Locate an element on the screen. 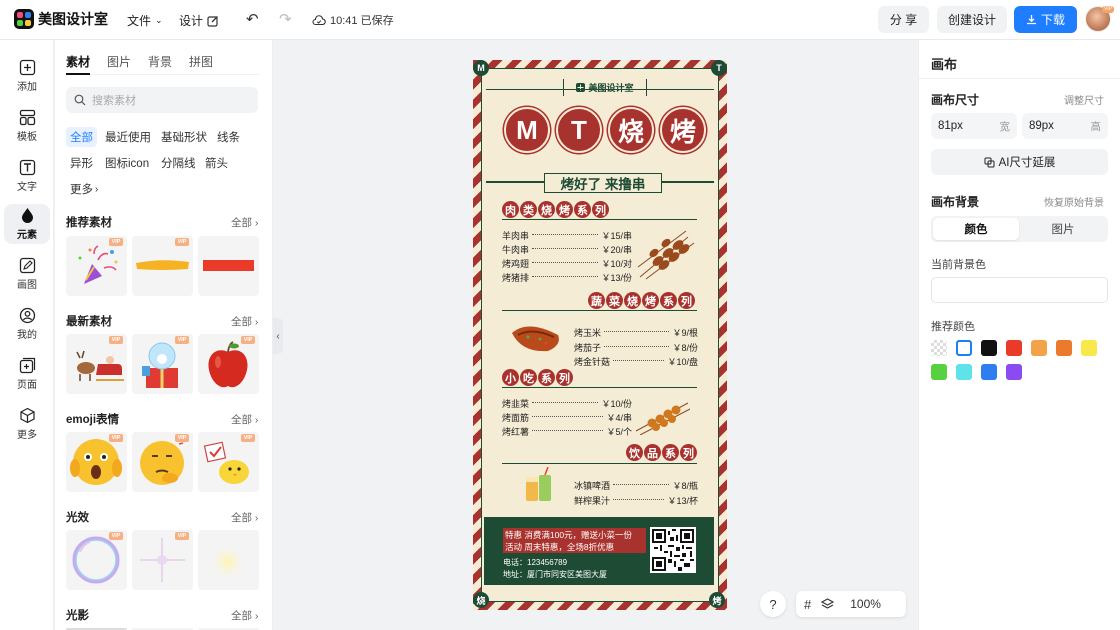 The width and height of the screenshot is (1120, 630). menu-item-price: ￥20/串 is located at coordinates (616, 250).